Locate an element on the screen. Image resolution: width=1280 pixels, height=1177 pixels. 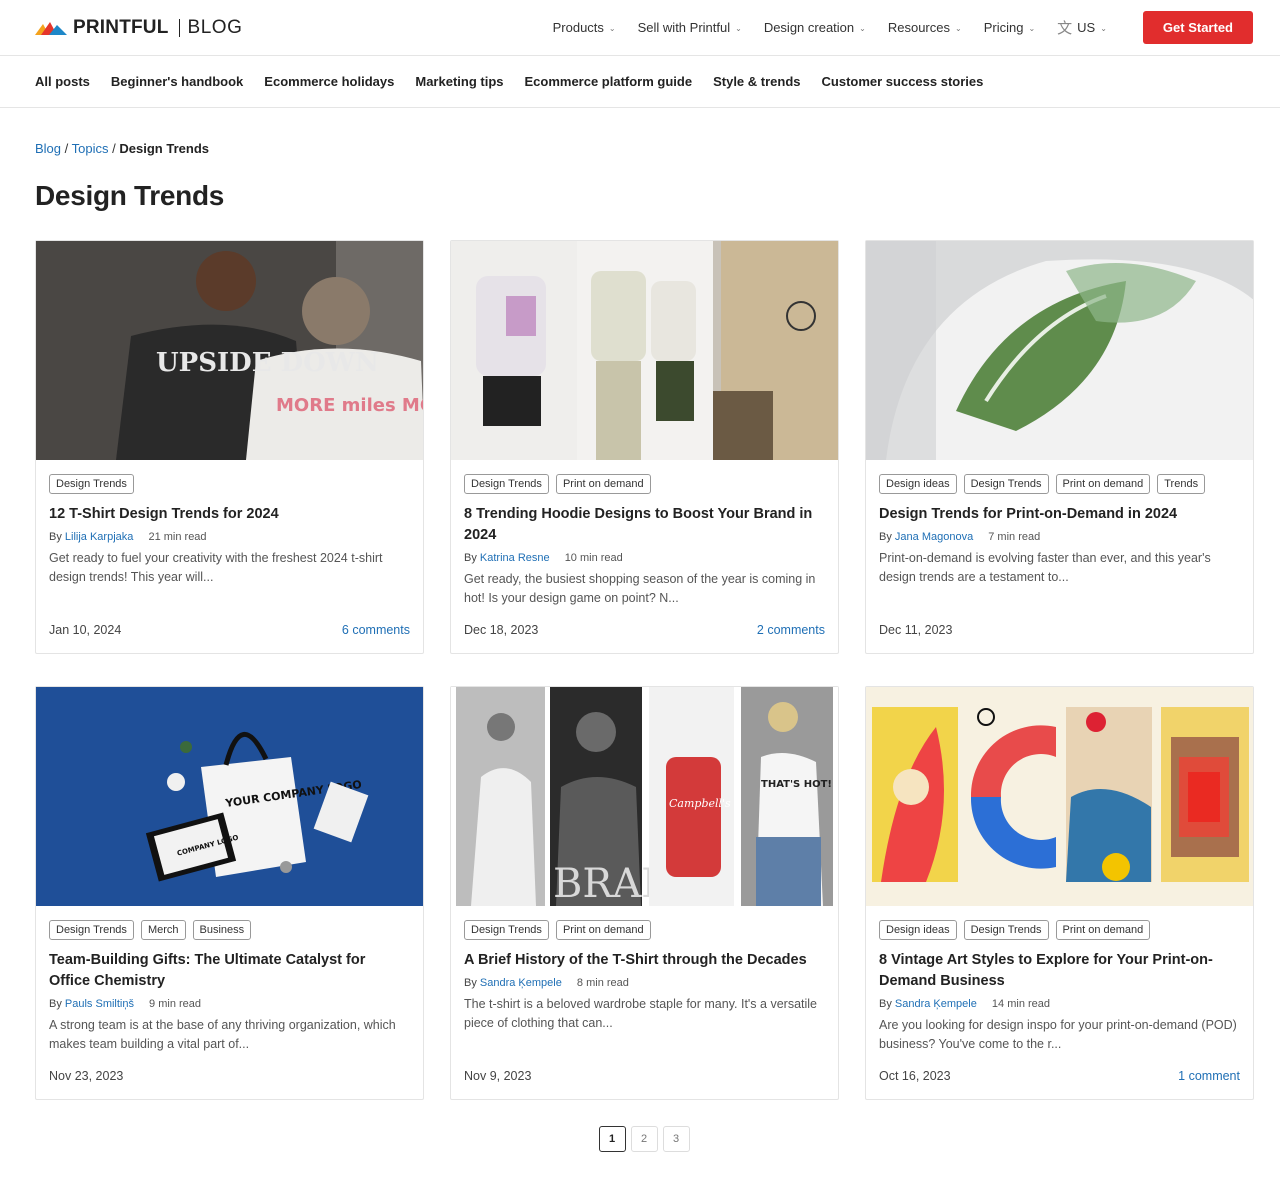
nav-sell-with-printful: Sell with Printful ⌄ is located at coordinates (690, 27).